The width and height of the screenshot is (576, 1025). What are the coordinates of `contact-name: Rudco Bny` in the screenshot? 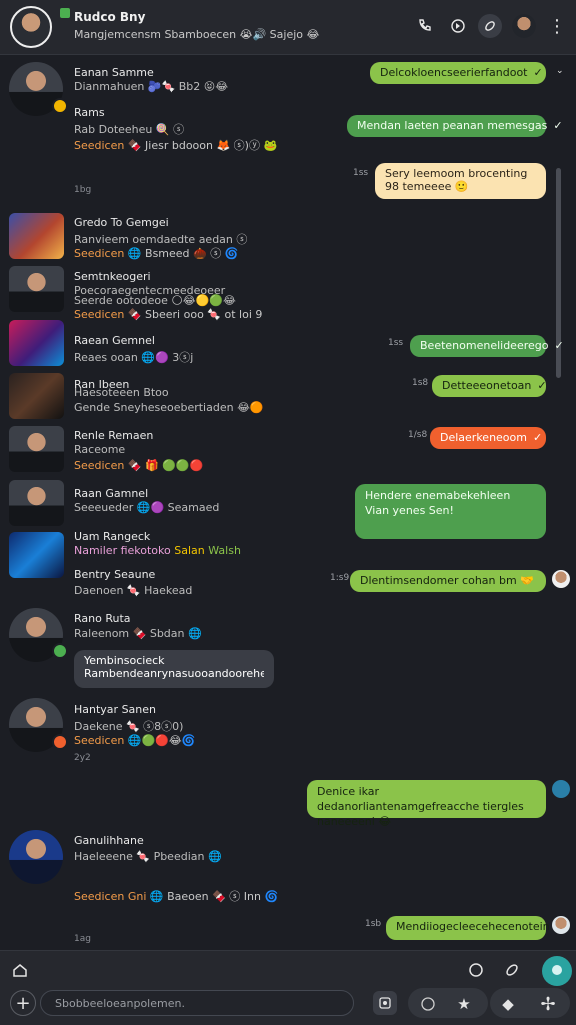 It's located at (109, 17).